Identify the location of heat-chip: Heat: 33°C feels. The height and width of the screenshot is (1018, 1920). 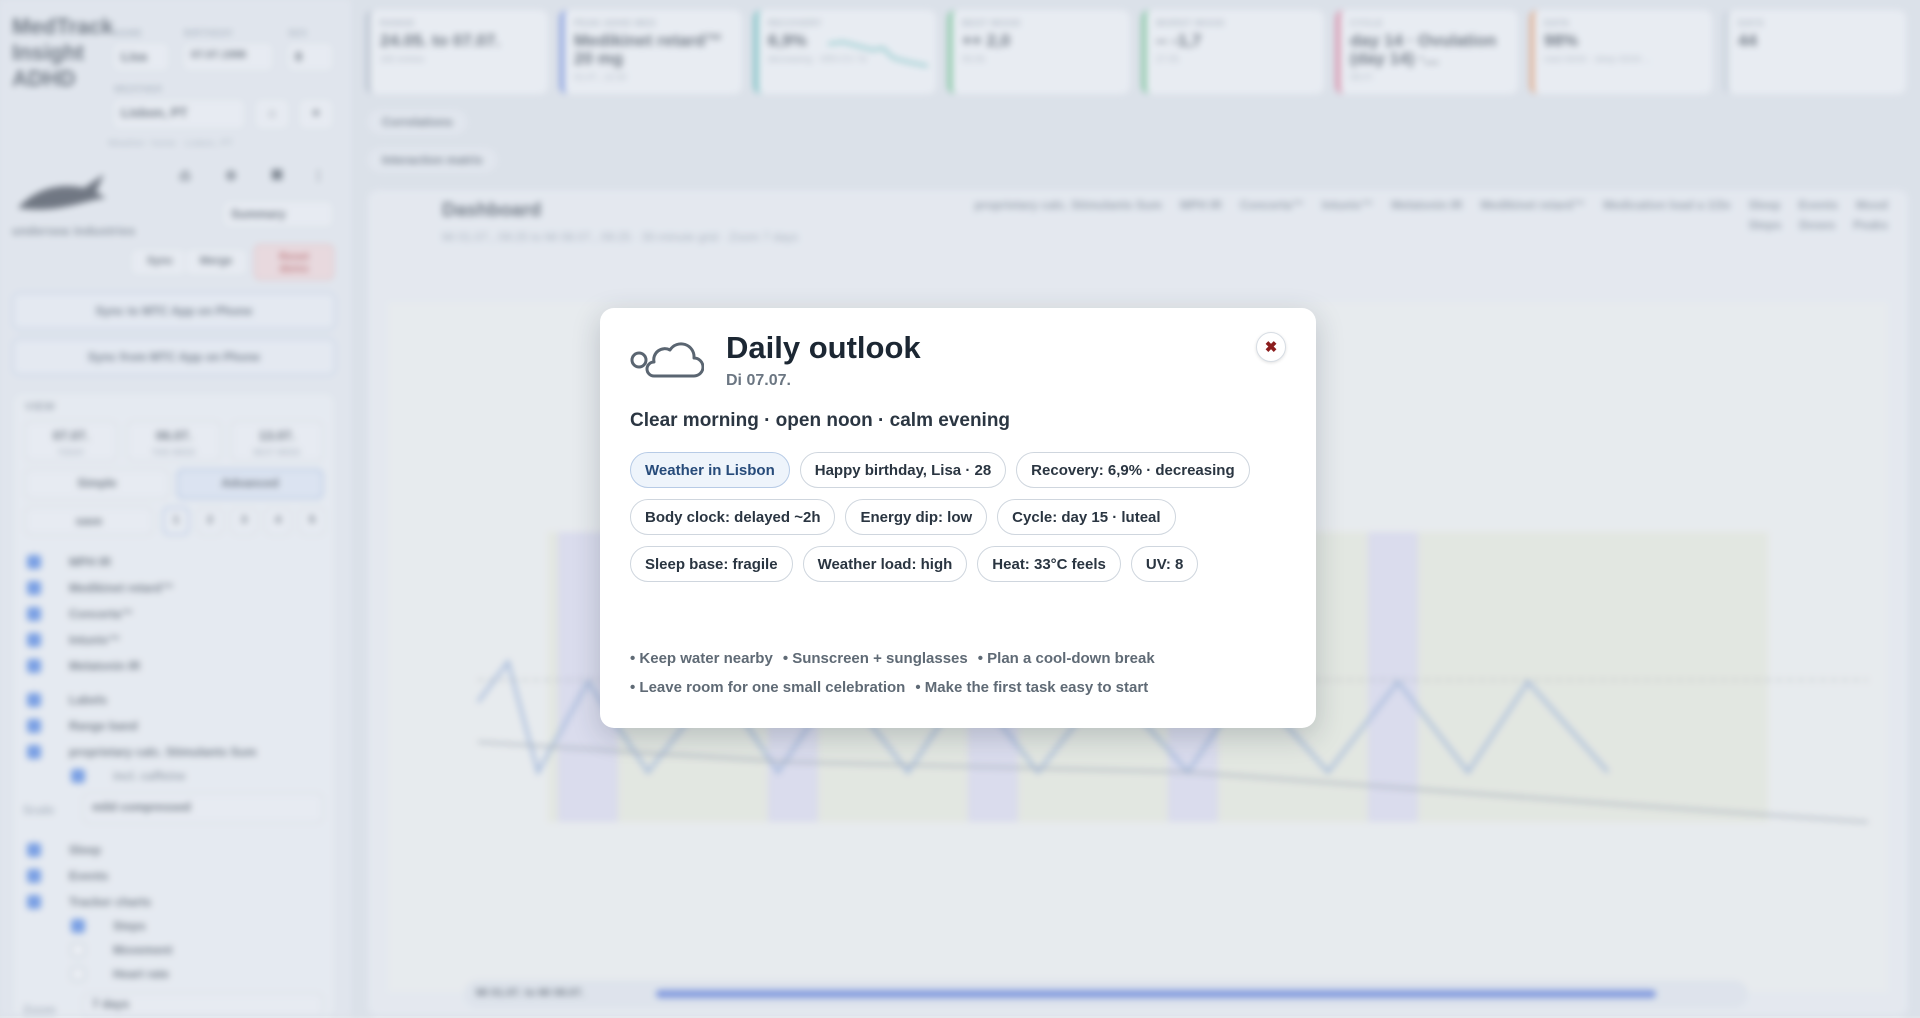
(1049, 564).